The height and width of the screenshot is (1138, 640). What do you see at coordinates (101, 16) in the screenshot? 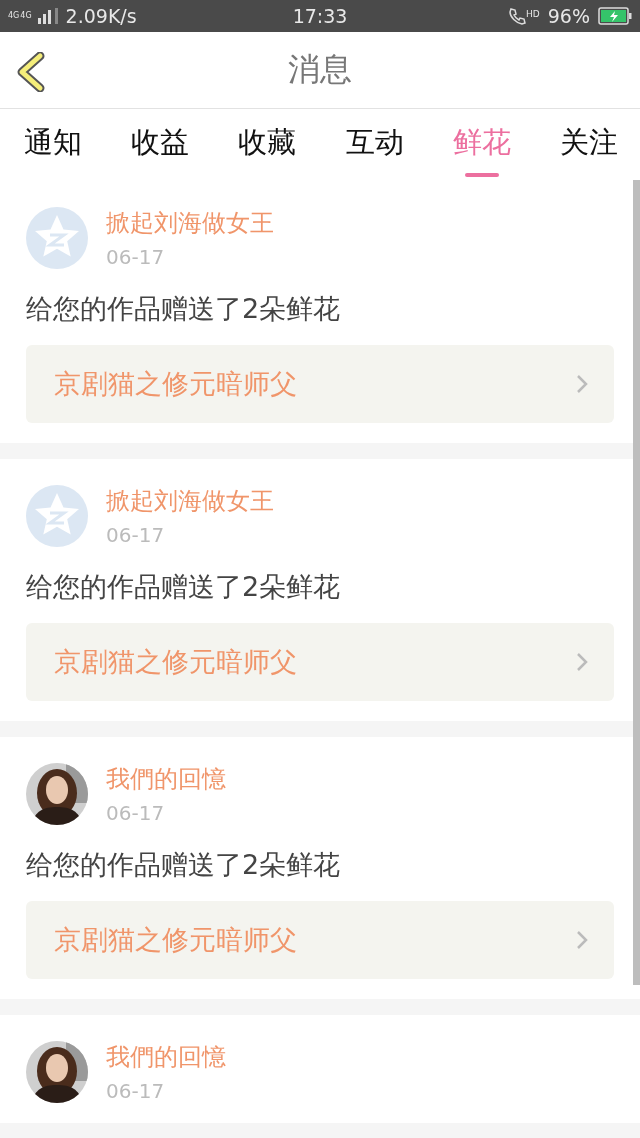
I see `network-speed: 2.09K/s` at bounding box center [101, 16].